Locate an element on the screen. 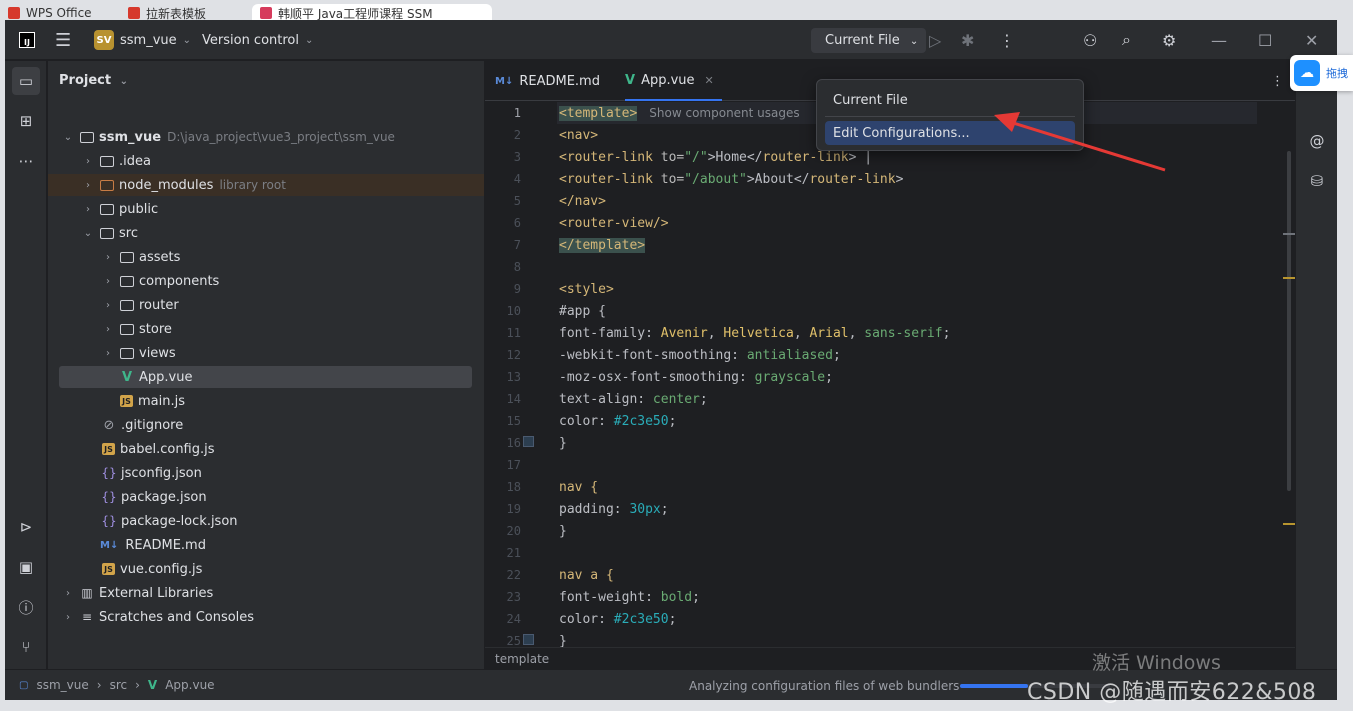 The height and width of the screenshot is (711, 1353). line-number: 3 is located at coordinates (517, 157).